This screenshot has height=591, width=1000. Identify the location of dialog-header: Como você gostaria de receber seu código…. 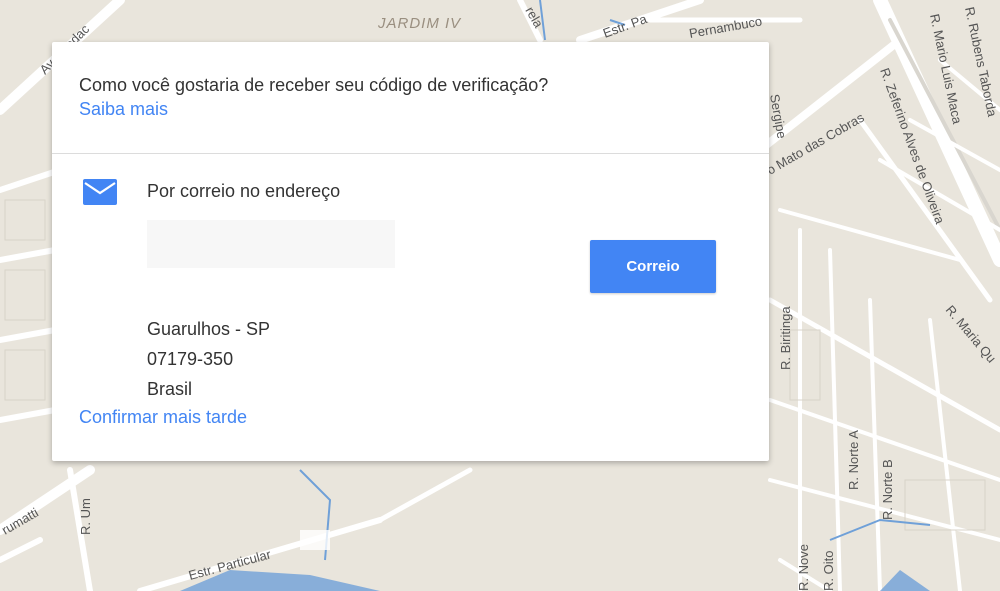
(414, 96).